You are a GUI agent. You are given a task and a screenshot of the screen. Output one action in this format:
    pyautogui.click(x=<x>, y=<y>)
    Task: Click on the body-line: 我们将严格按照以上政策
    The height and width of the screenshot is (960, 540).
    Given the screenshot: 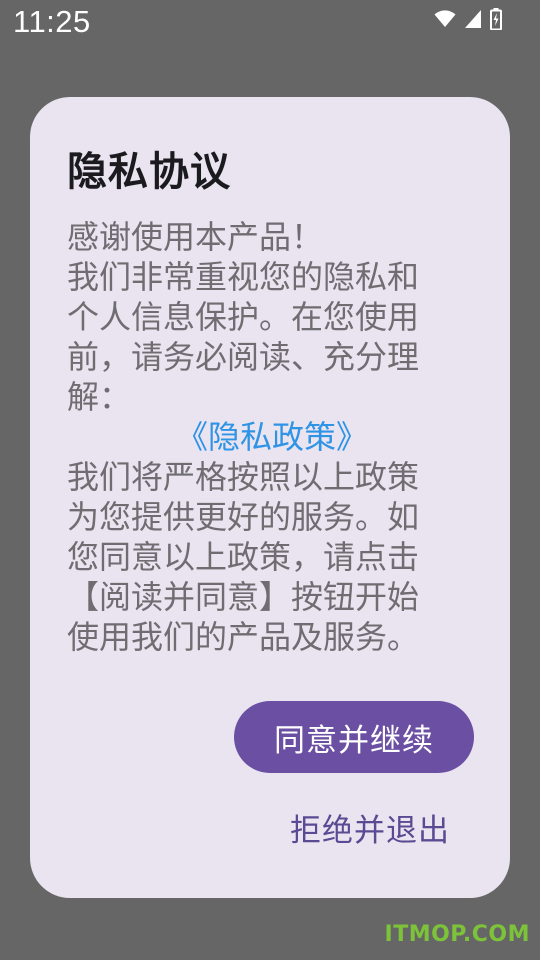 What is the action you would take?
    pyautogui.click(x=243, y=477)
    